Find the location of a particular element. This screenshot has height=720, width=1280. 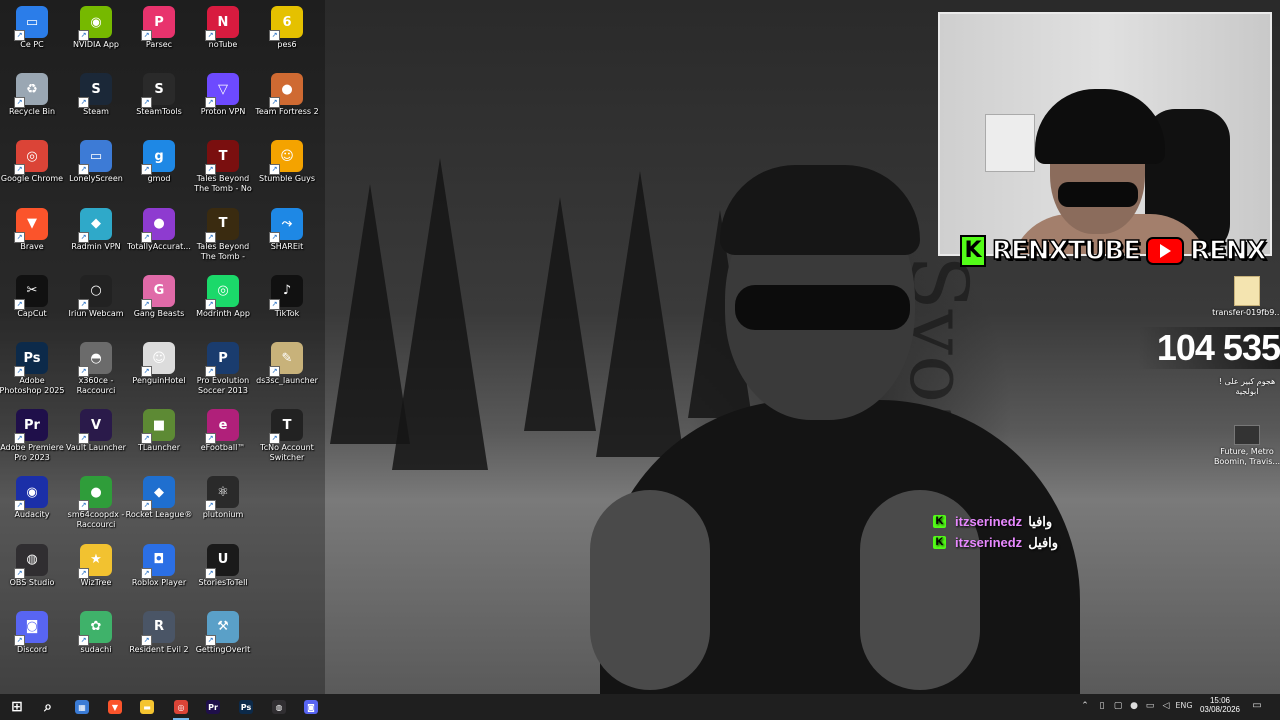

desktop-icon-computer: ▭ ↗ Ce PC is located at coordinates (32, 33).